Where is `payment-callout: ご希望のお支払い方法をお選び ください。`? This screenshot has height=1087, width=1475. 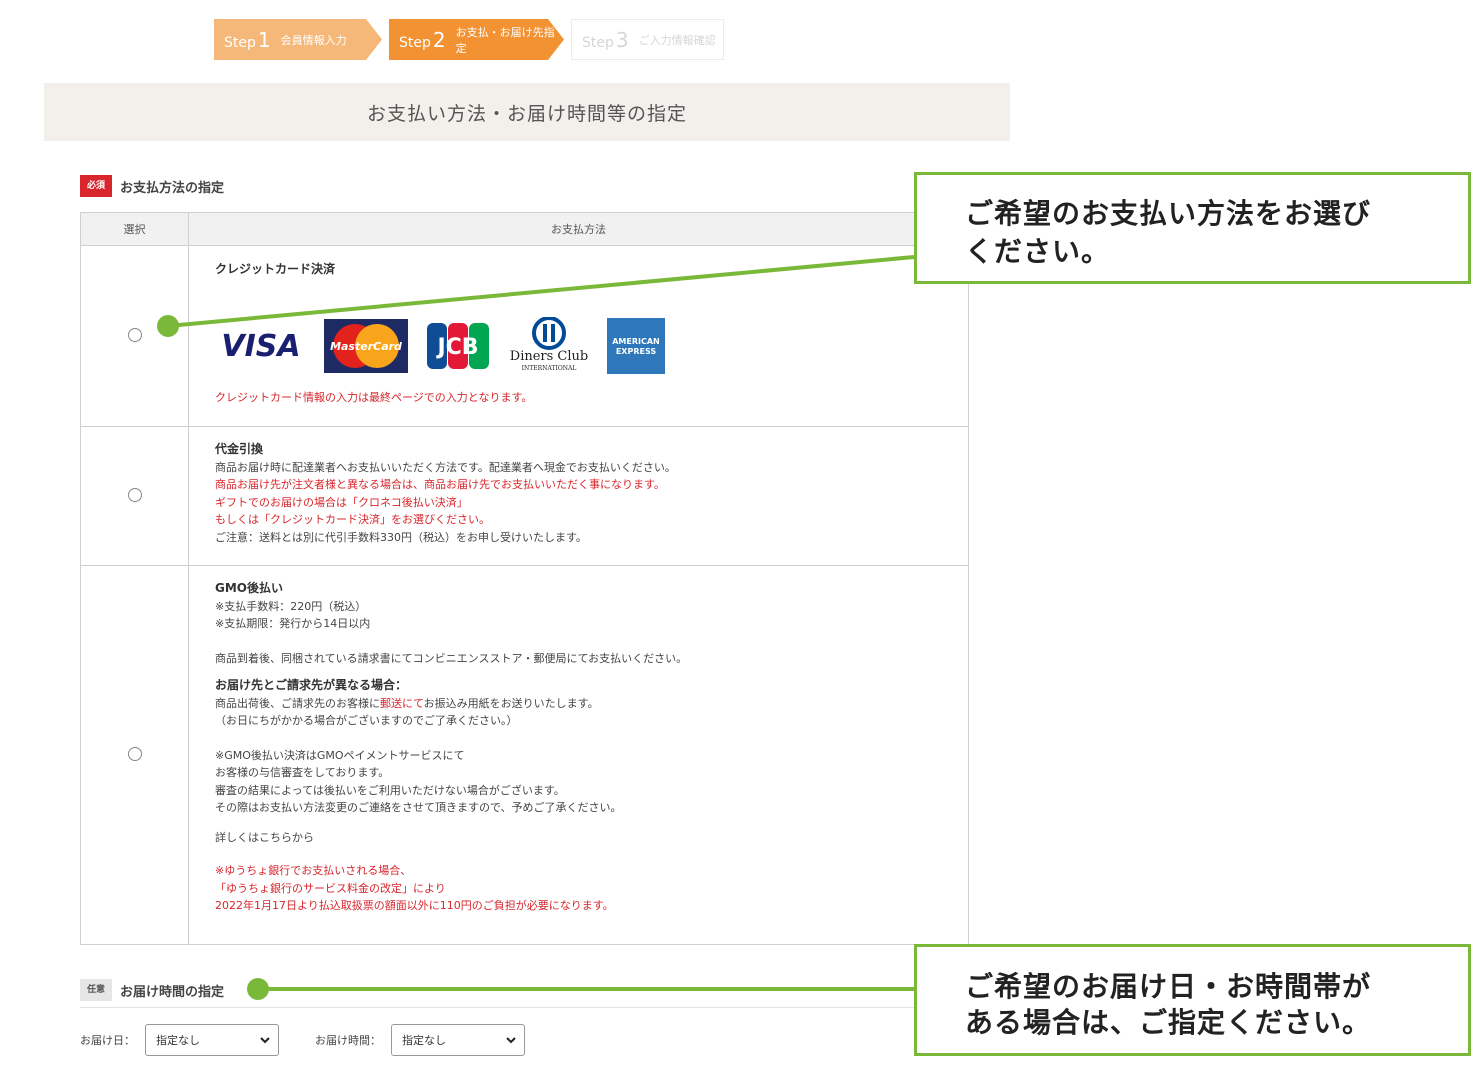 payment-callout: ご希望のお支払い方法をお選び ください。 is located at coordinates (1192, 228).